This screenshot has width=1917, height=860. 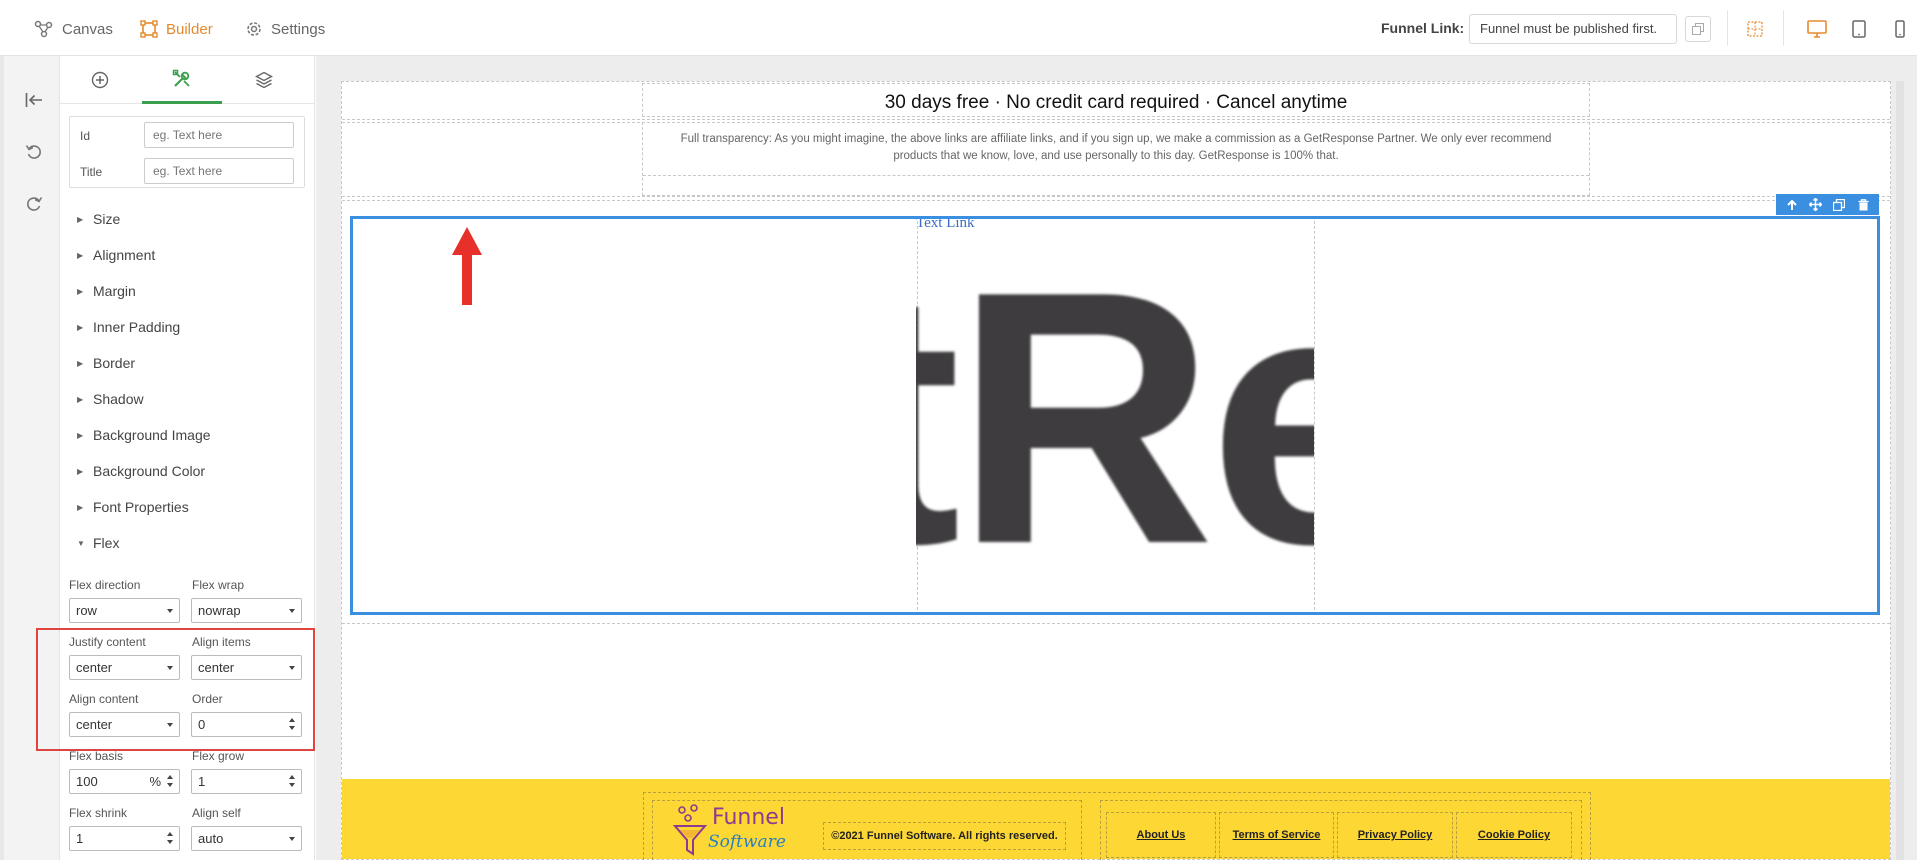 I want to click on footer-link-terms: Terms of Service, so click(x=1276, y=835).